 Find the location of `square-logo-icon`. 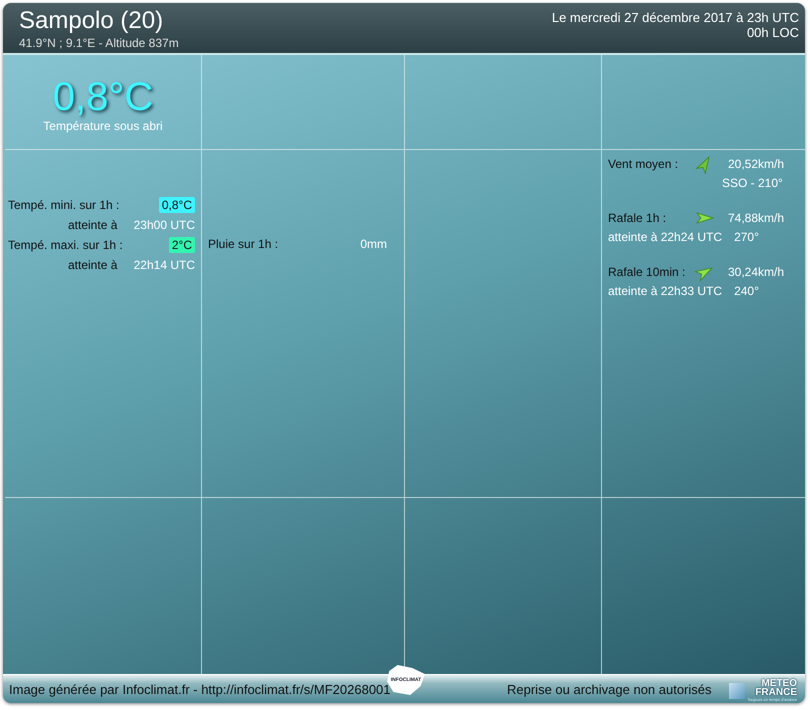

square-logo-icon is located at coordinates (737, 690).